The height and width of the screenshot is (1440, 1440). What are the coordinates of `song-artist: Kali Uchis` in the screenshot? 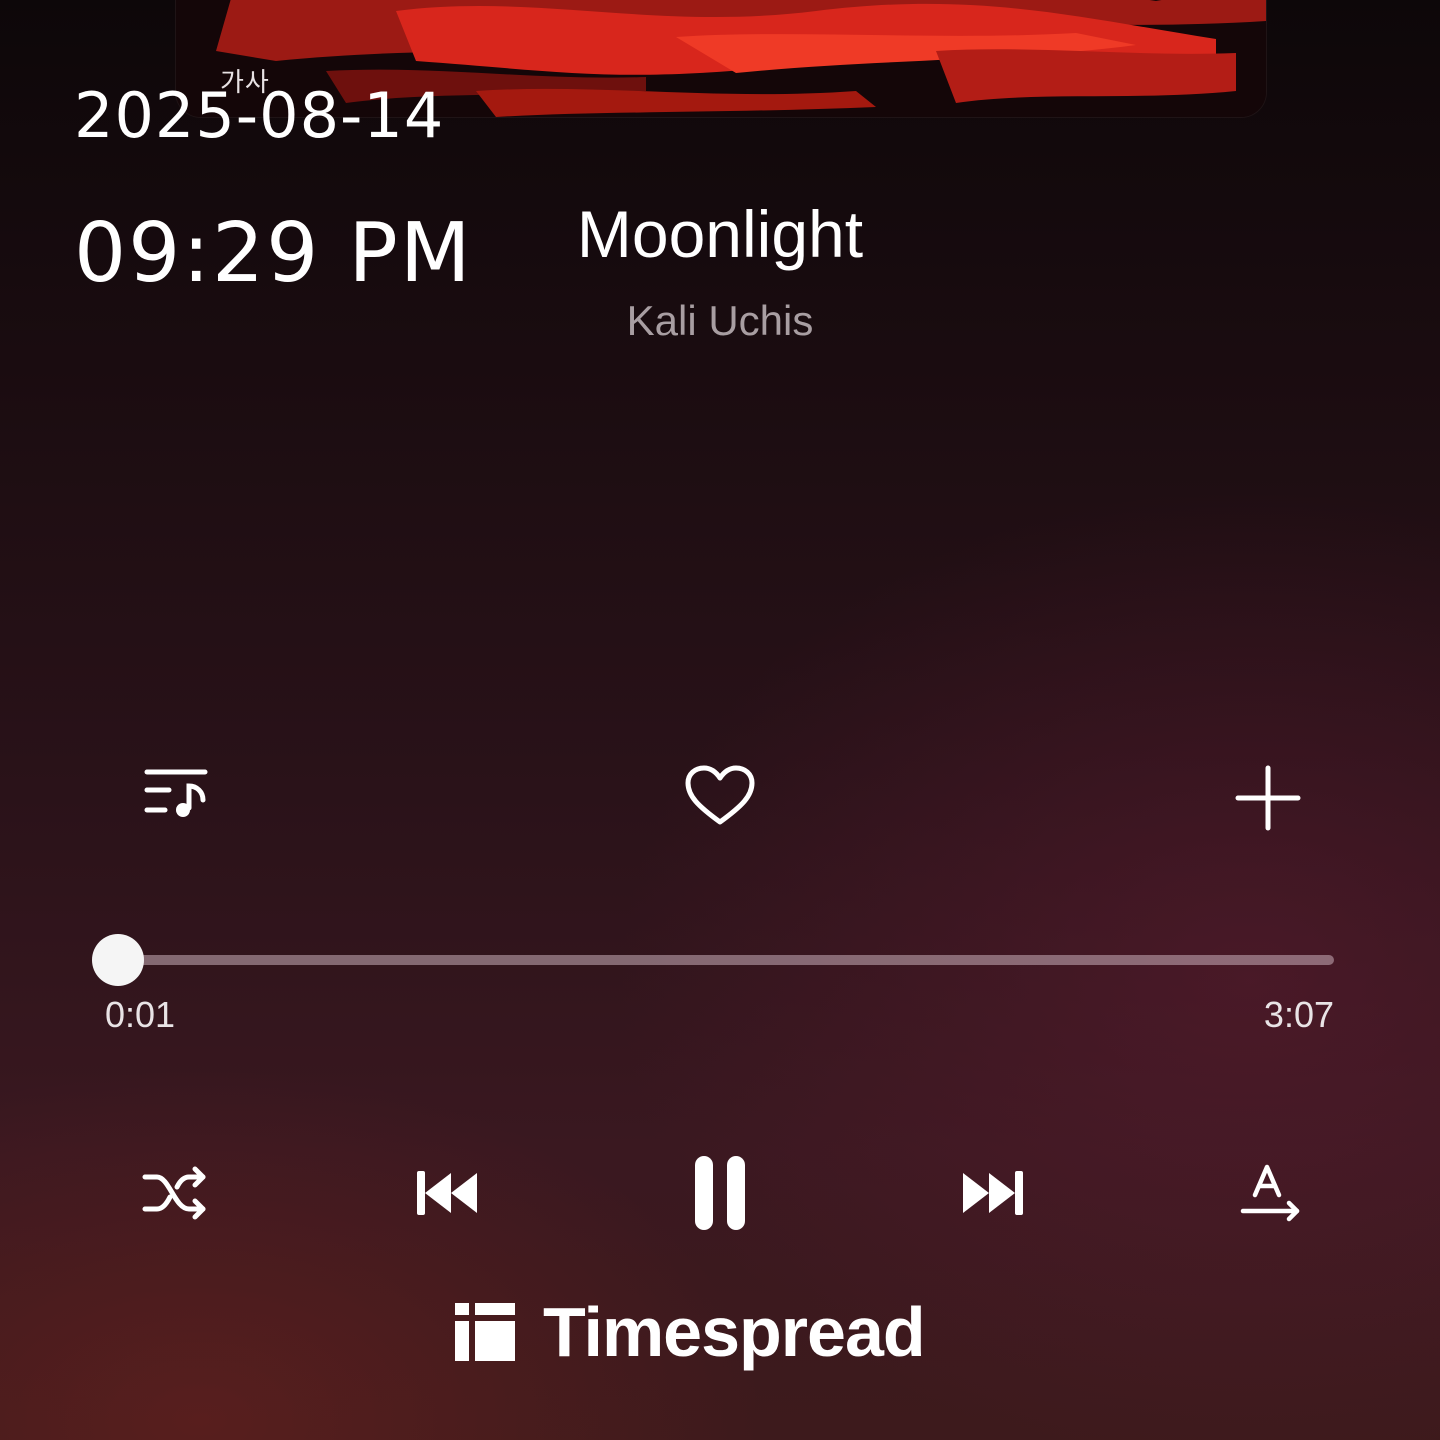 It's located at (720, 321).